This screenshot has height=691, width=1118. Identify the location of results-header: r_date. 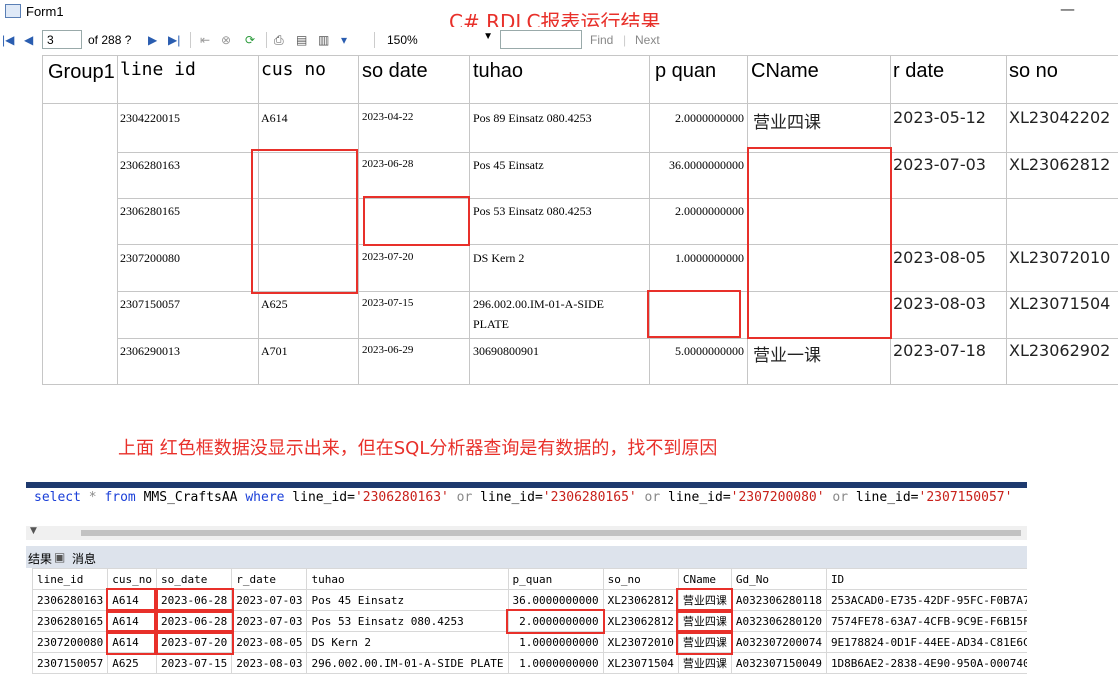
(269, 579).